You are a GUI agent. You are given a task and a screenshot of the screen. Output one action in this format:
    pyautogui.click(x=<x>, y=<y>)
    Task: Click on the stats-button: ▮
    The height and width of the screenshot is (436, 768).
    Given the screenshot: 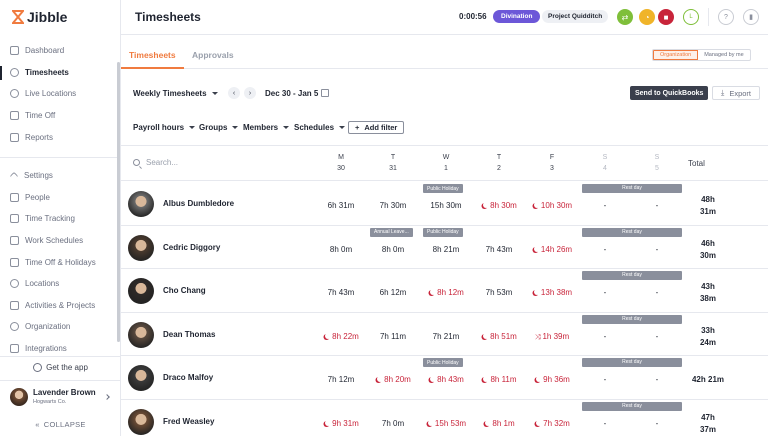 What is the action you would take?
    pyautogui.click(x=751, y=17)
    